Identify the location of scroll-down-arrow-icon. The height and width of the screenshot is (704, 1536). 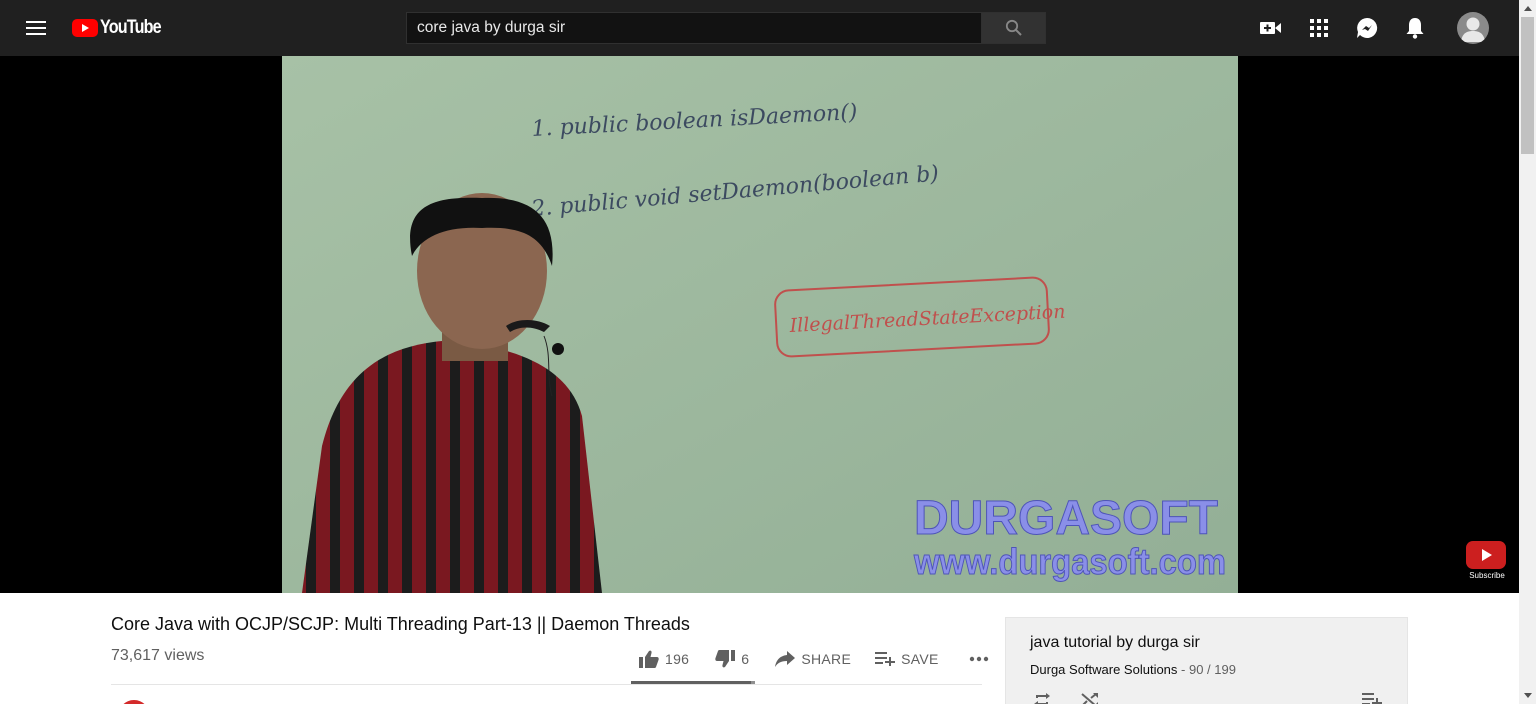
(1527, 695).